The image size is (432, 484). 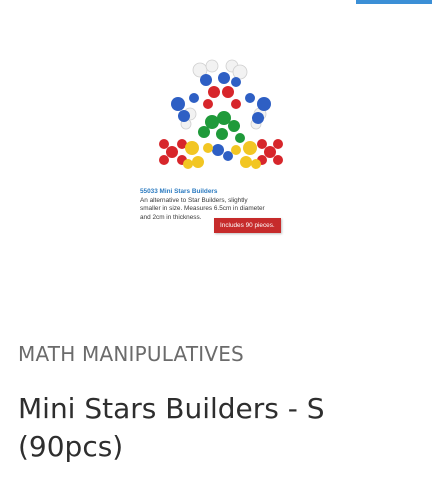 What do you see at coordinates (179, 191) in the screenshot?
I see `image-caption-title: 55033 Mini Stars Builders` at bounding box center [179, 191].